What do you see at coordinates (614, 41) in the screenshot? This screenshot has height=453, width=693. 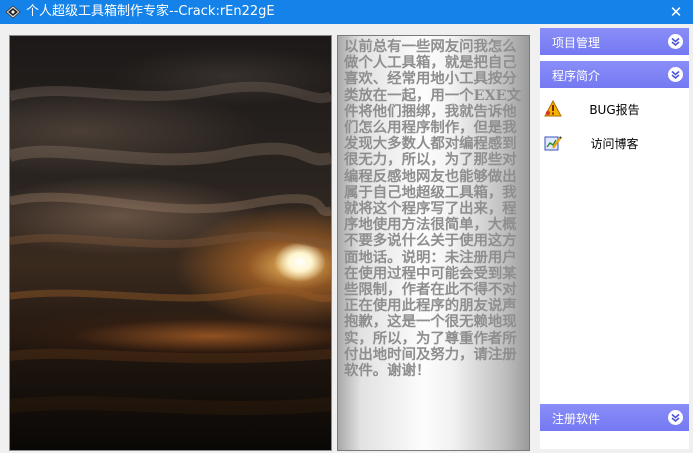 I see `section-project-management: 项目管理` at bounding box center [614, 41].